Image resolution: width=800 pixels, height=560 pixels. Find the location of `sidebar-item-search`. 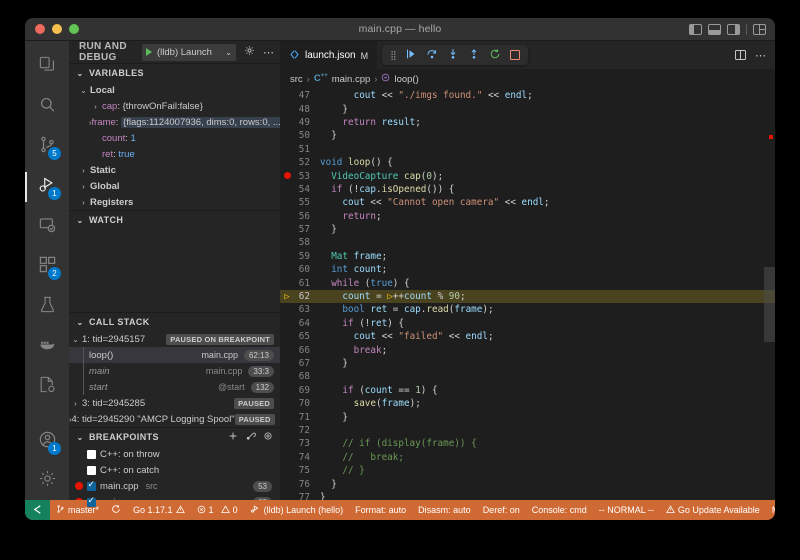

sidebar-item-search is located at coordinates (47, 107).